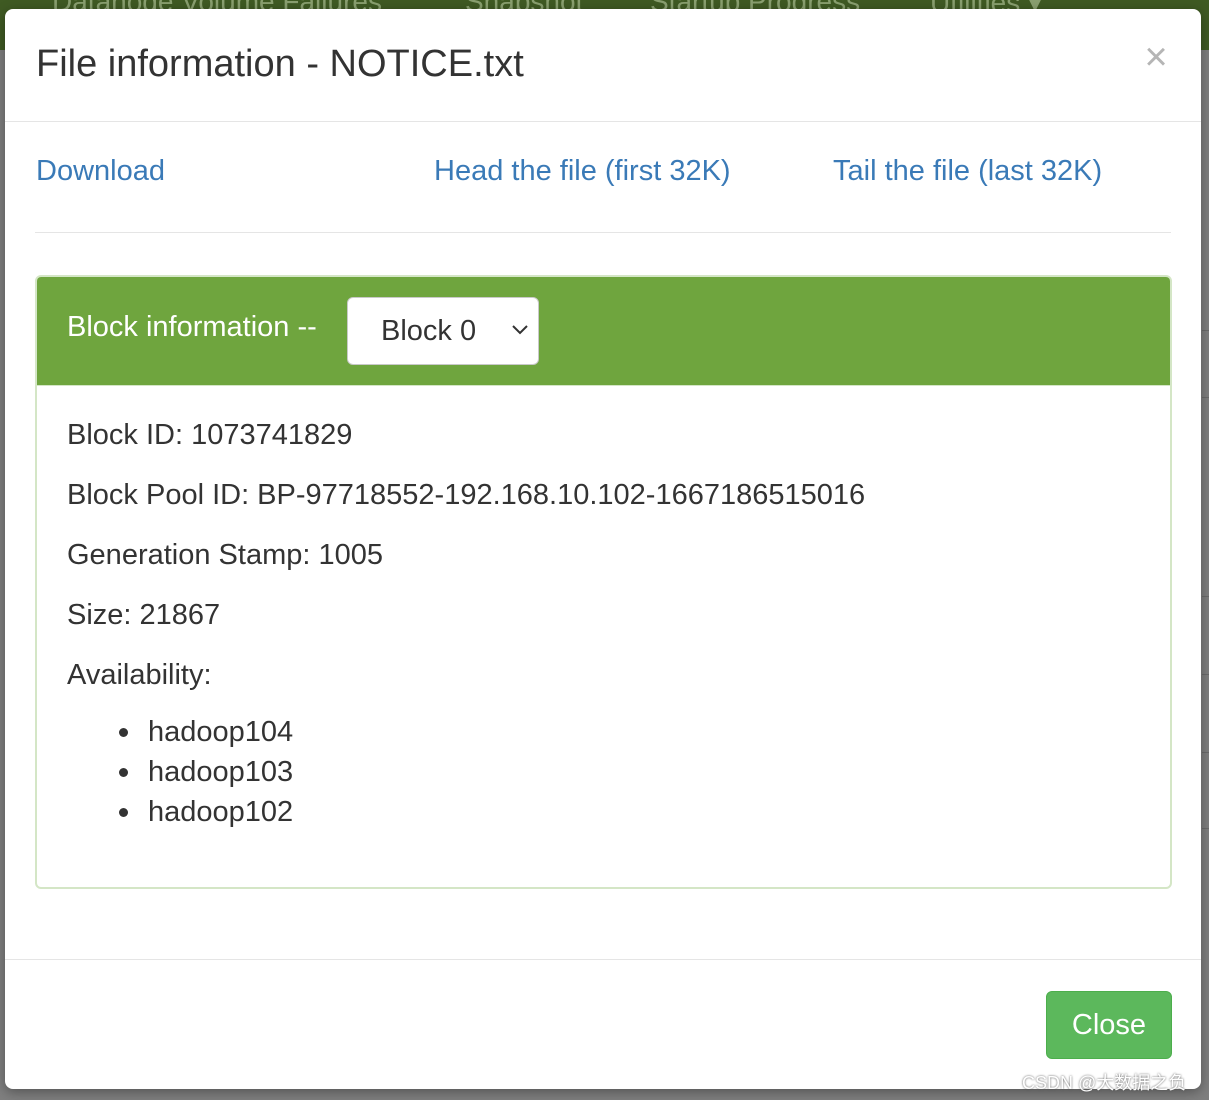 The width and height of the screenshot is (1209, 1100). I want to click on chevron-down-icon, so click(520, 330).